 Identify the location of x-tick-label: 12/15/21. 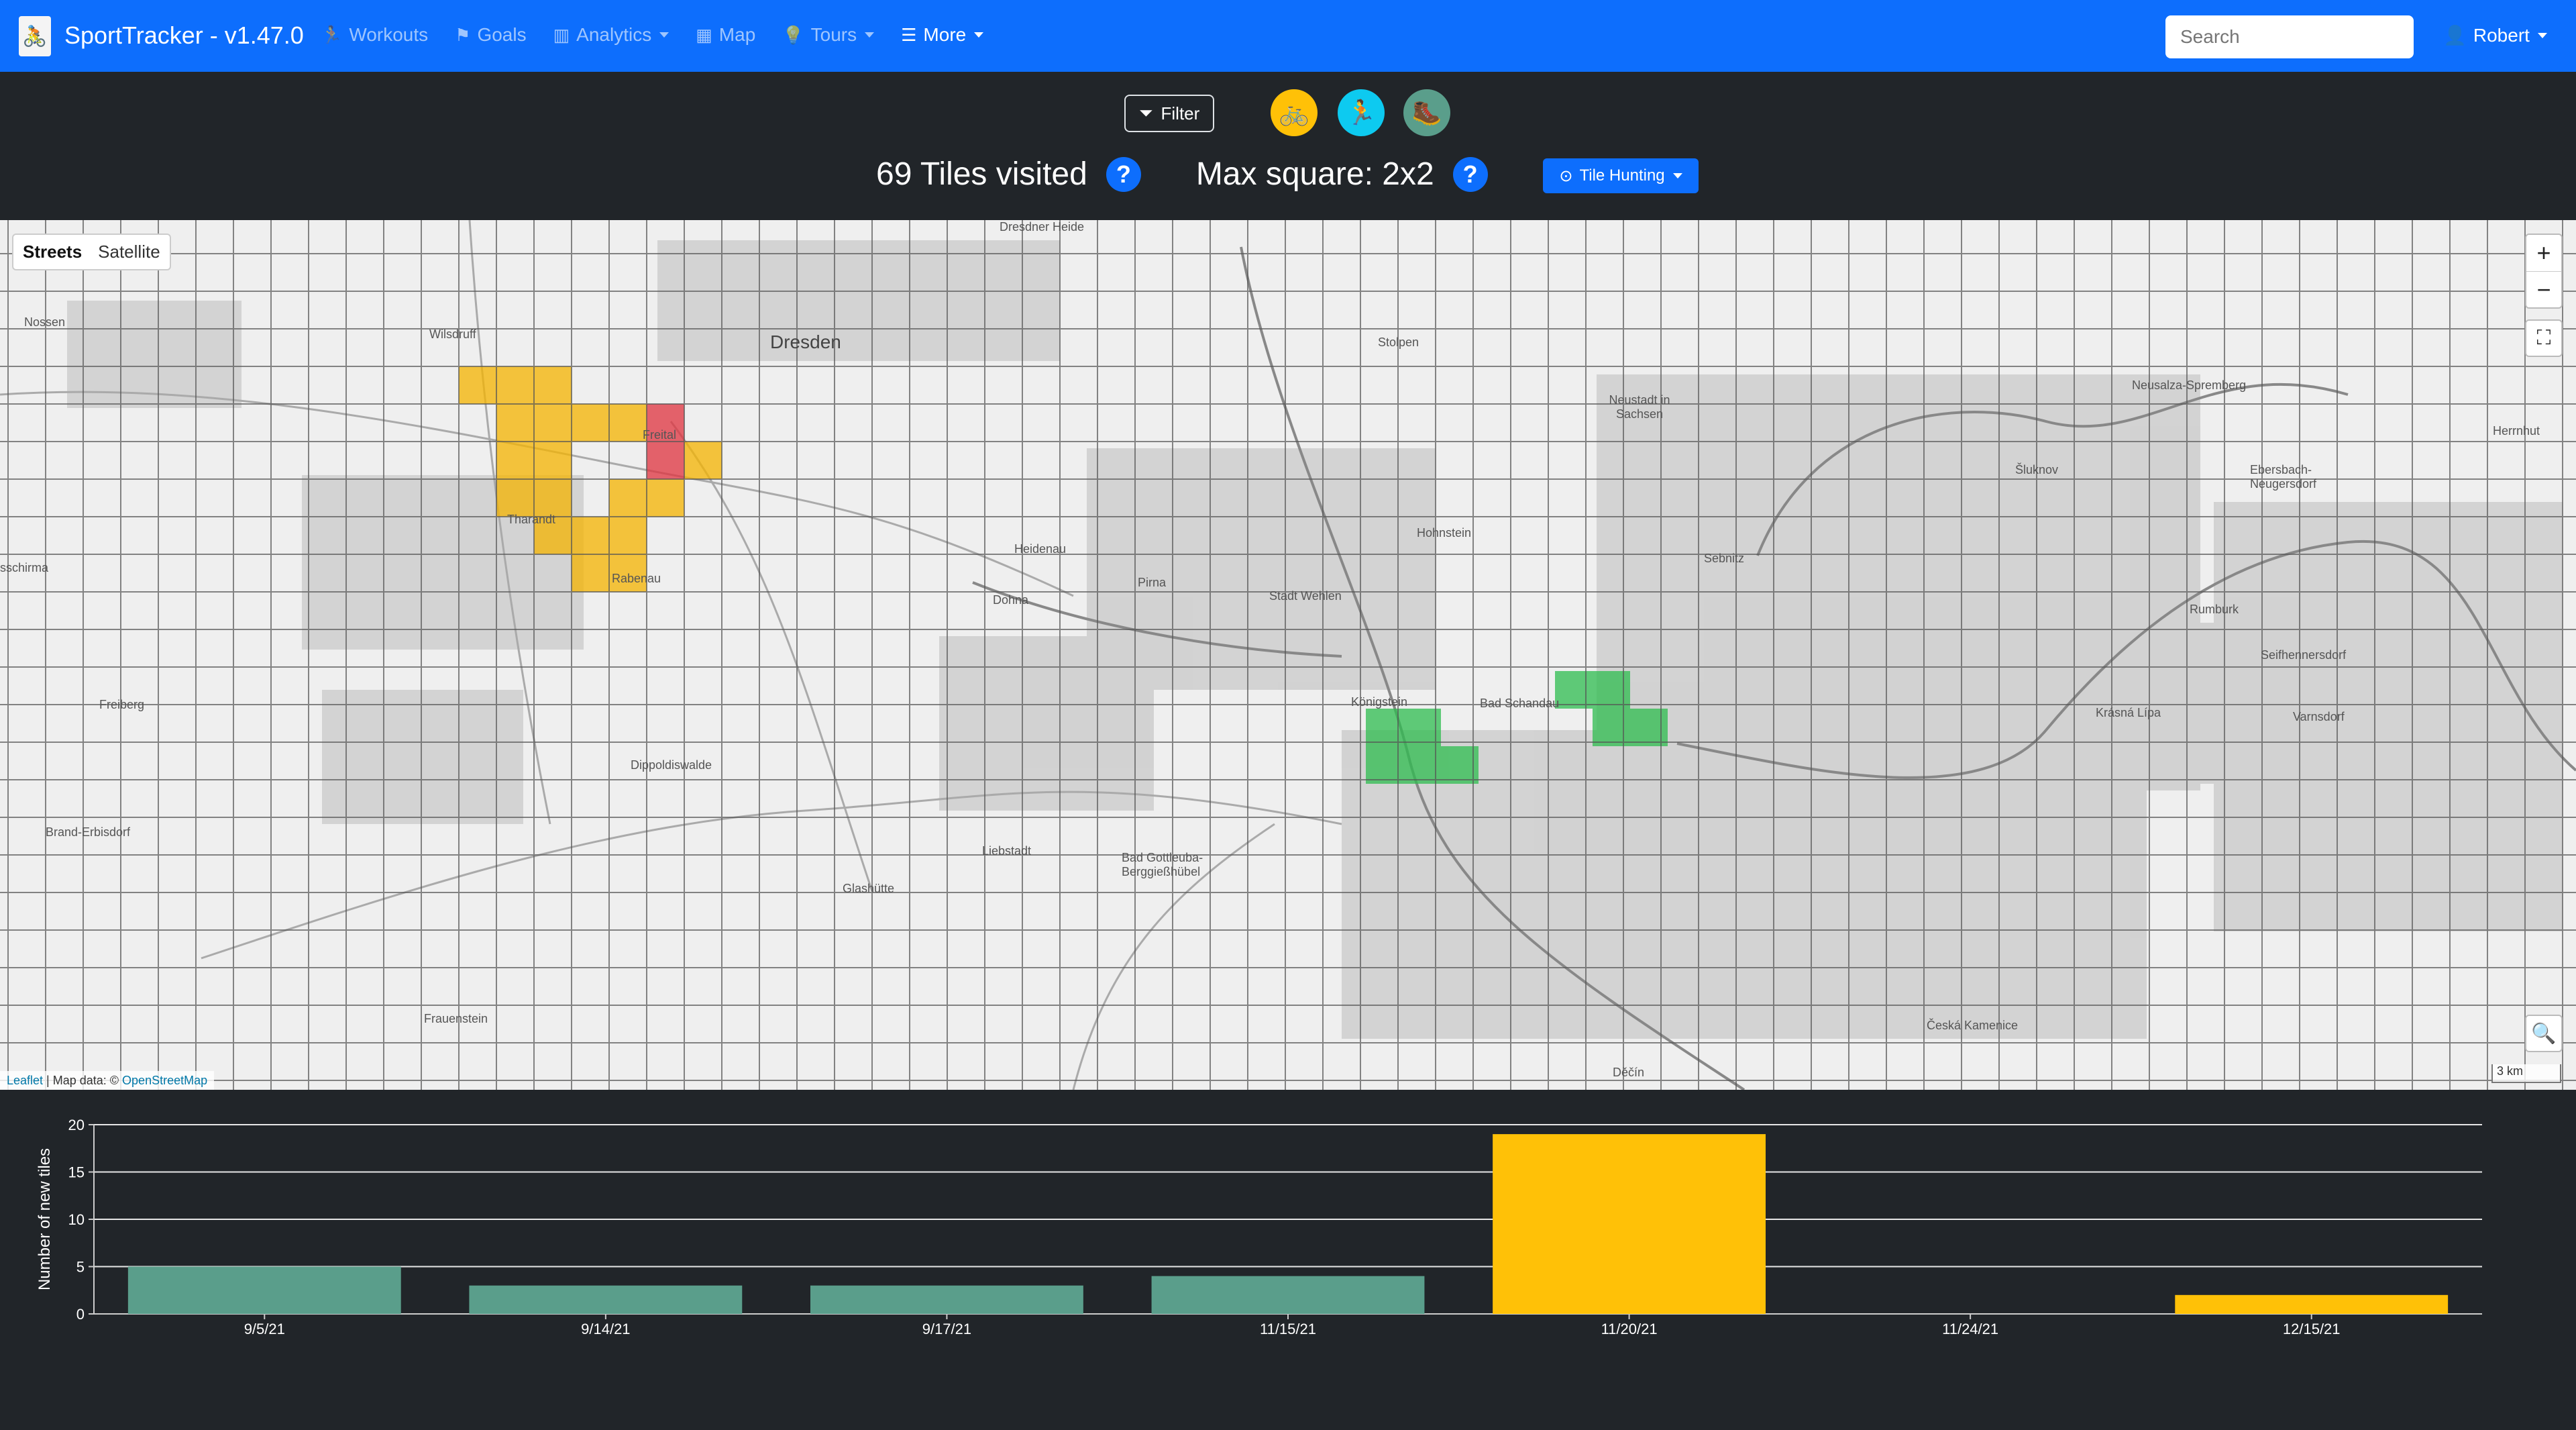
(2312, 1329).